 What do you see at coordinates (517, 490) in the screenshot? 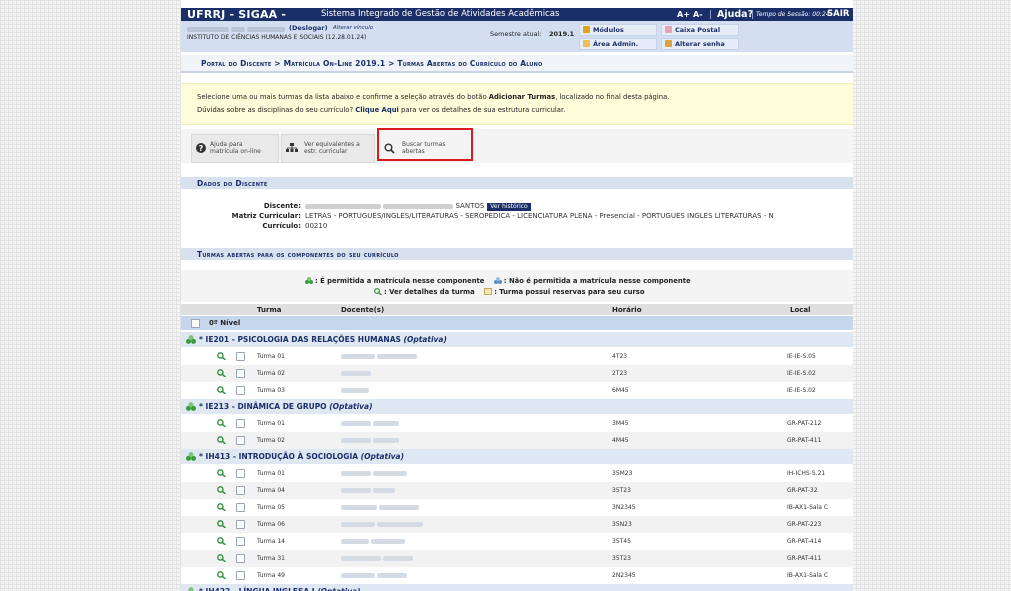
I see `table-row: Turma 04 35T23 GR-PAT-32` at bounding box center [517, 490].